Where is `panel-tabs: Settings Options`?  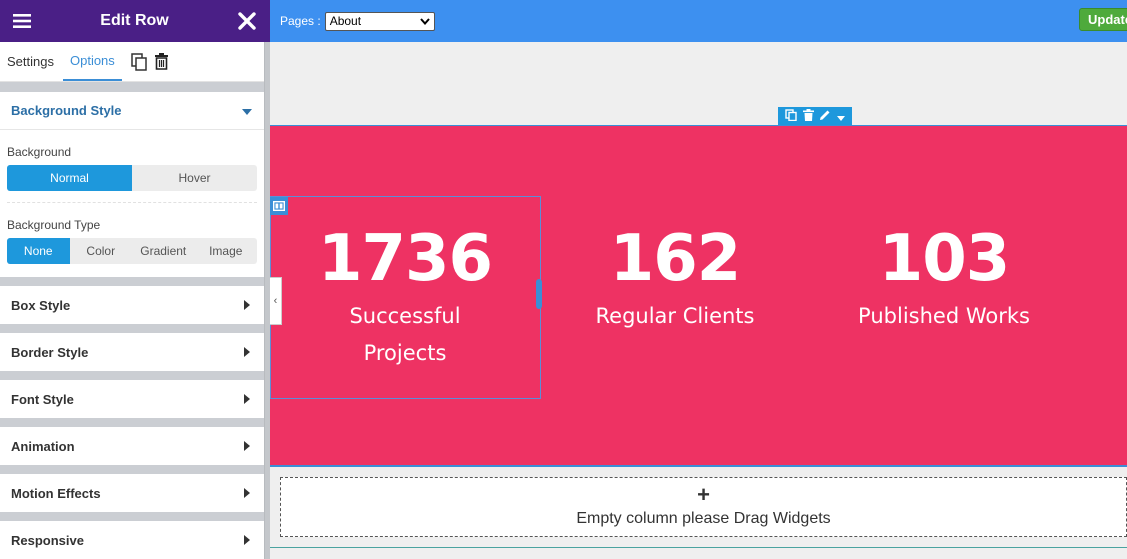 panel-tabs: Settings Options is located at coordinates (132, 62).